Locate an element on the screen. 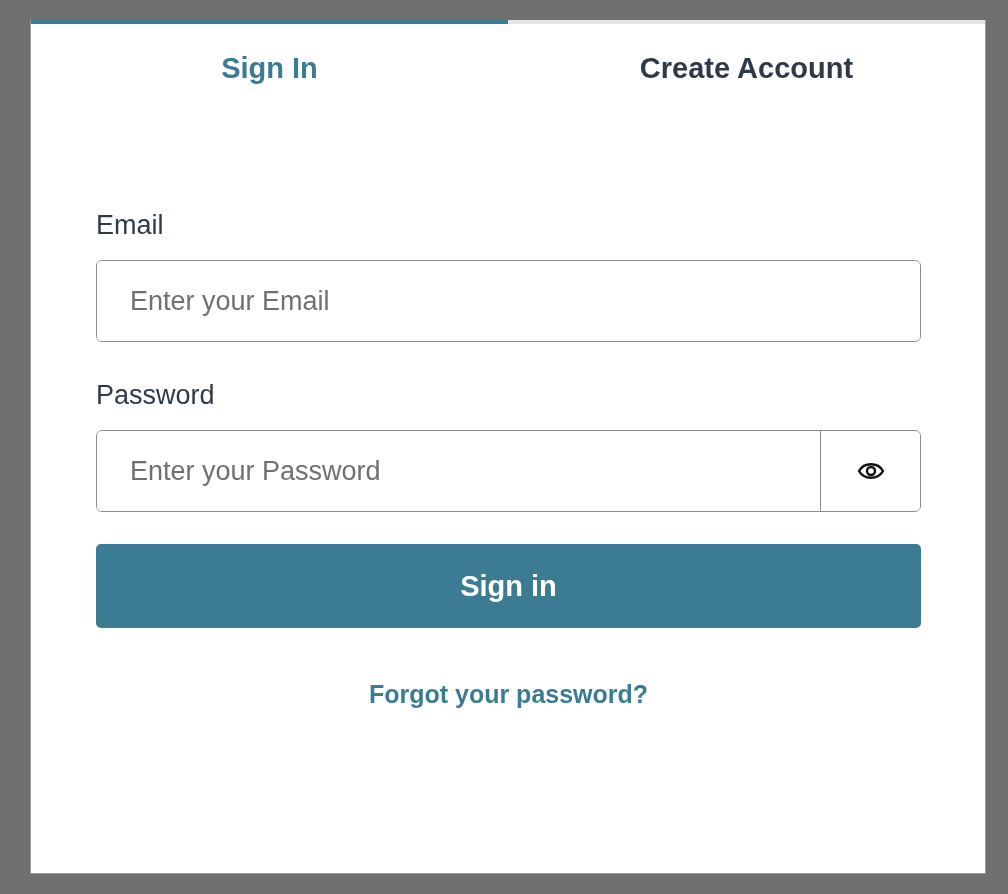 The height and width of the screenshot is (894, 1008). password-field: Enter your Password is located at coordinates (508, 471).